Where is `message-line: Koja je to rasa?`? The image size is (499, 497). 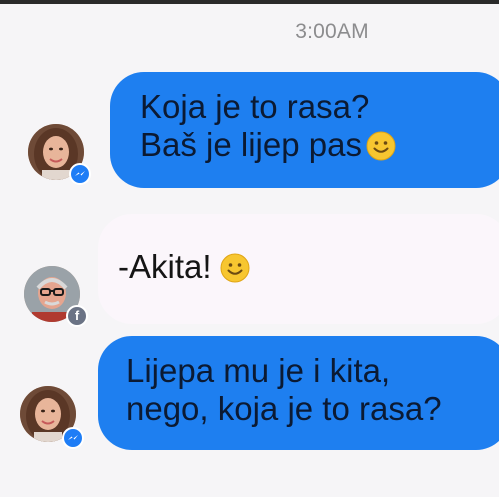
message-line: Koja je to rasa? is located at coordinates (255, 106).